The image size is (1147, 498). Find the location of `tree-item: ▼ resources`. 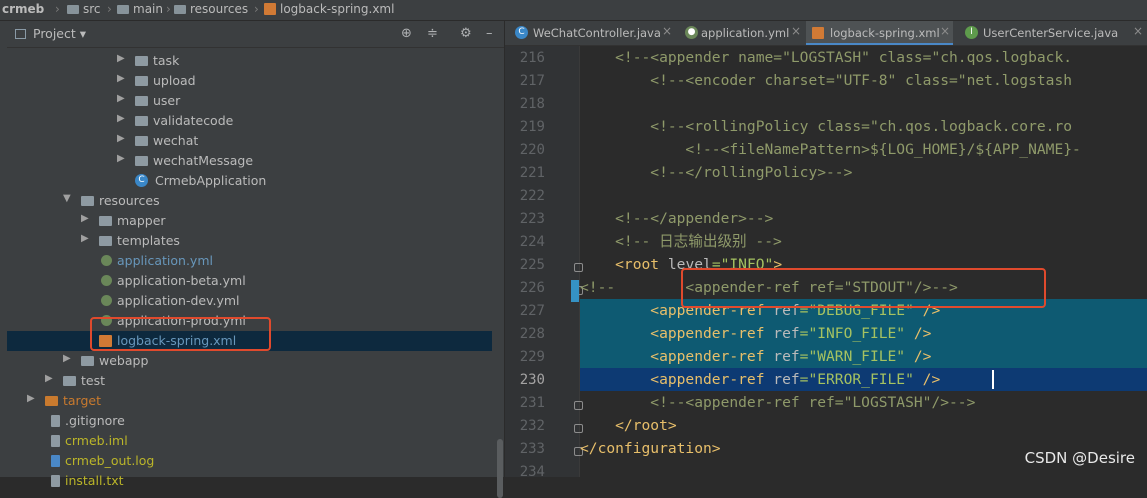

tree-item: ▼ resources is located at coordinates (249, 201).